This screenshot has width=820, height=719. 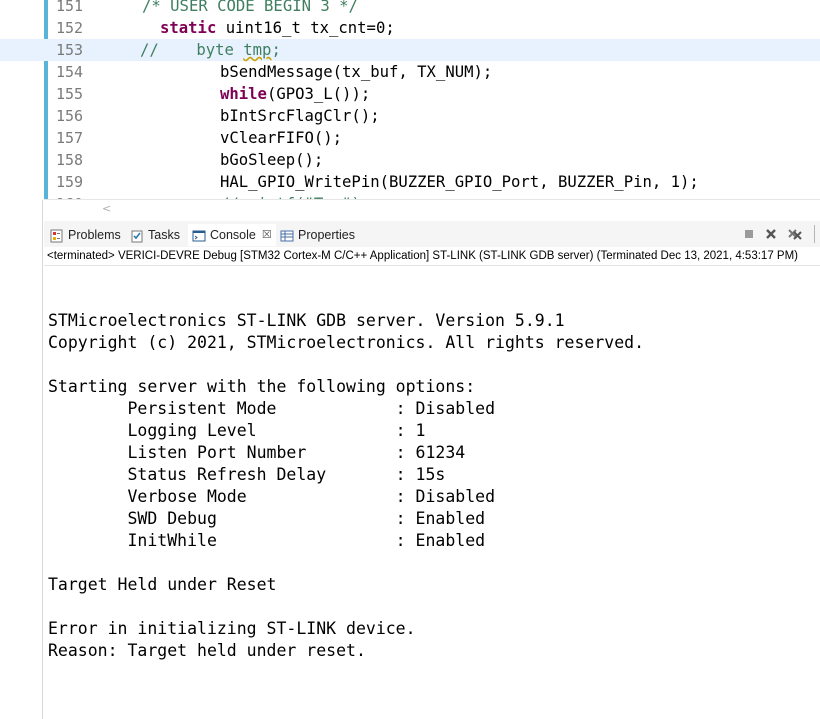 I want to click on code-line: 158 bGoSleep();, so click(x=410, y=160).